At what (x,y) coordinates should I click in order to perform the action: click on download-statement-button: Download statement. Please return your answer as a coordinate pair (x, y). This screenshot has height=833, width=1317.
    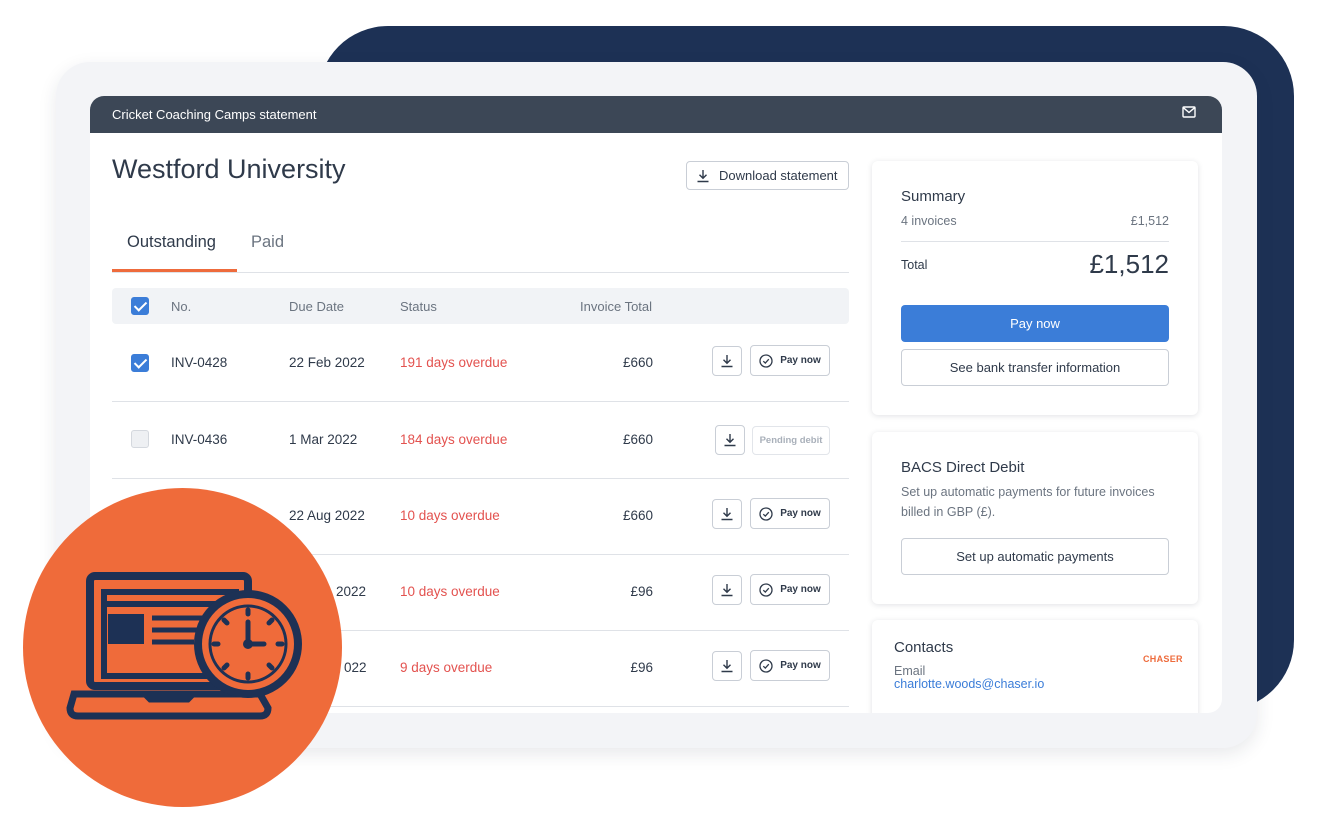
    Looking at the image, I should click on (767, 175).